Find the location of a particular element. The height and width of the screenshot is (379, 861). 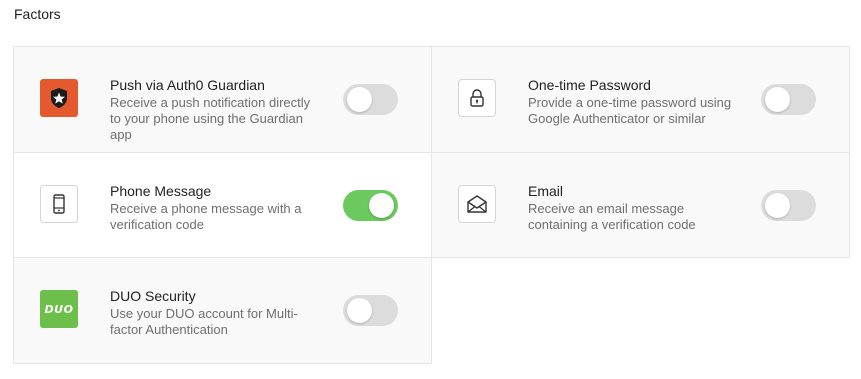

phone-toggle is located at coordinates (370, 205).